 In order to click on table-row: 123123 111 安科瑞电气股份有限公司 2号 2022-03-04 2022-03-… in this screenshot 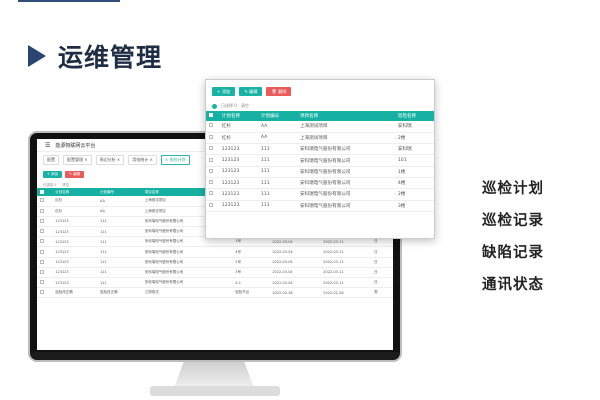, I will do `click(215, 262)`.